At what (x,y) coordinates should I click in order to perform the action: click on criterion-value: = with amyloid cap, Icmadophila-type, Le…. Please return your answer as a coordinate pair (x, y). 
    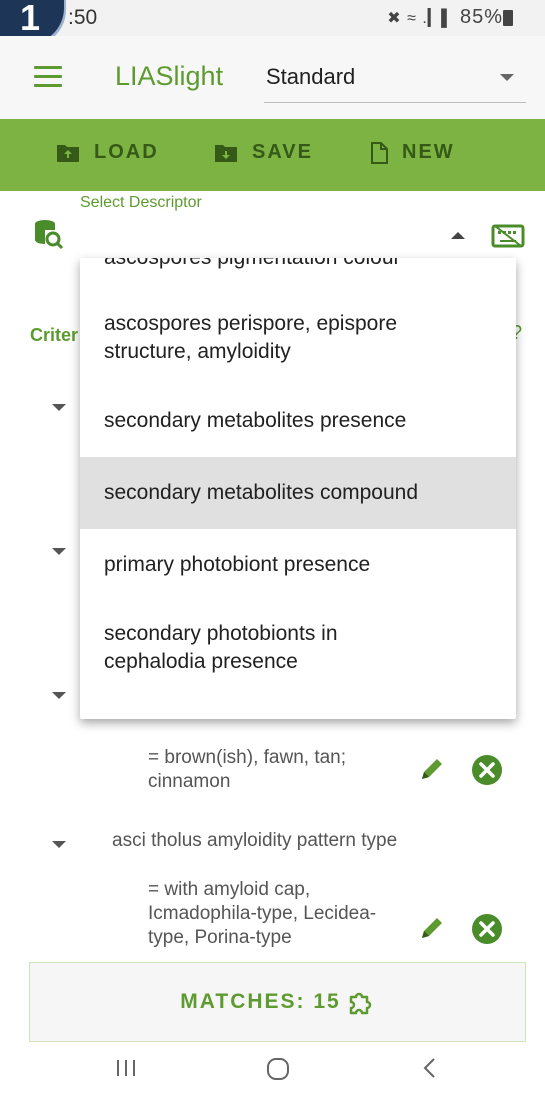
    Looking at the image, I should click on (262, 913).